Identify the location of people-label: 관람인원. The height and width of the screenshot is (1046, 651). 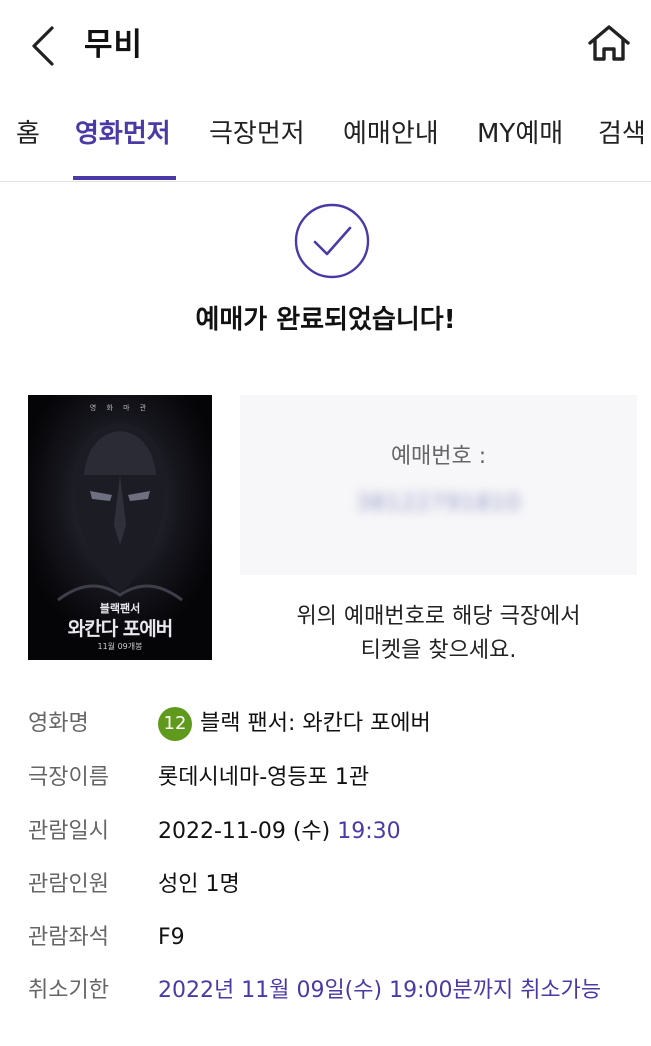
(68, 884).